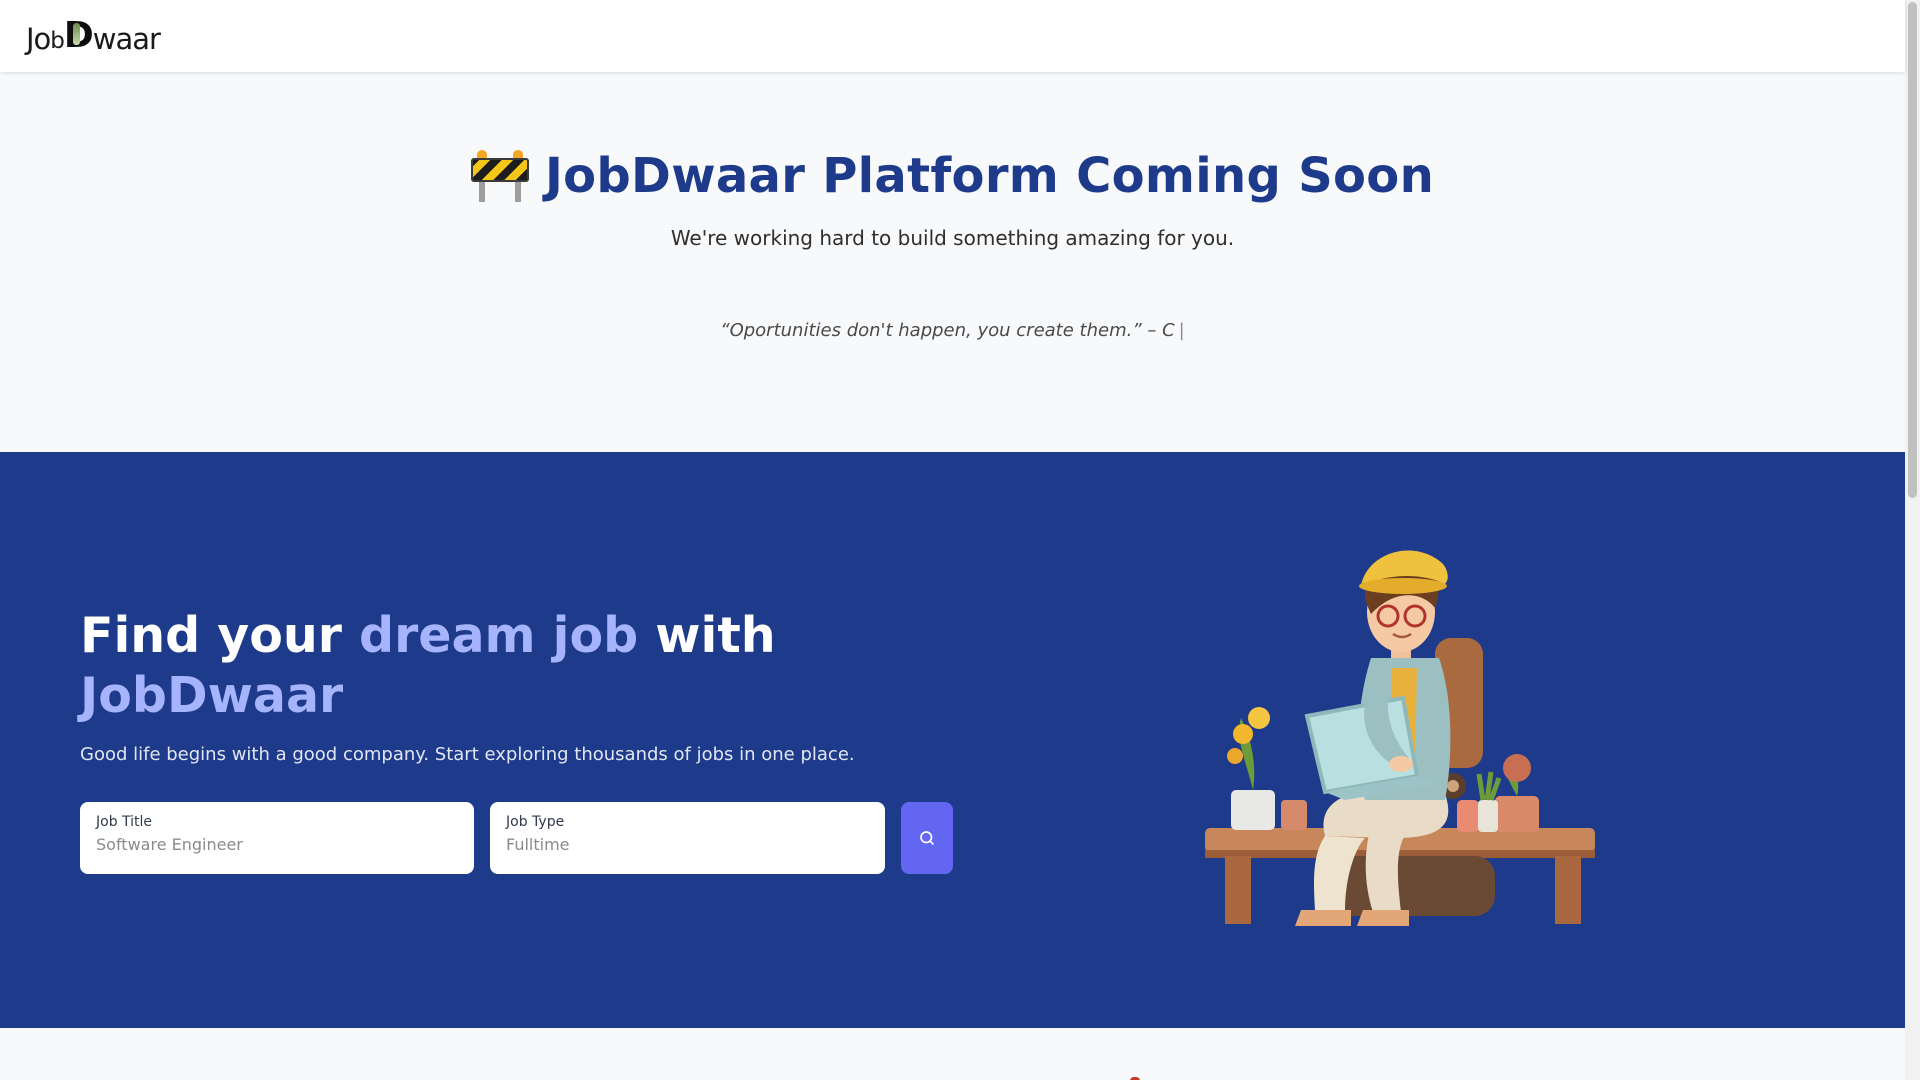  What do you see at coordinates (126, 39) in the screenshot?
I see `logo-text-waar: waar` at bounding box center [126, 39].